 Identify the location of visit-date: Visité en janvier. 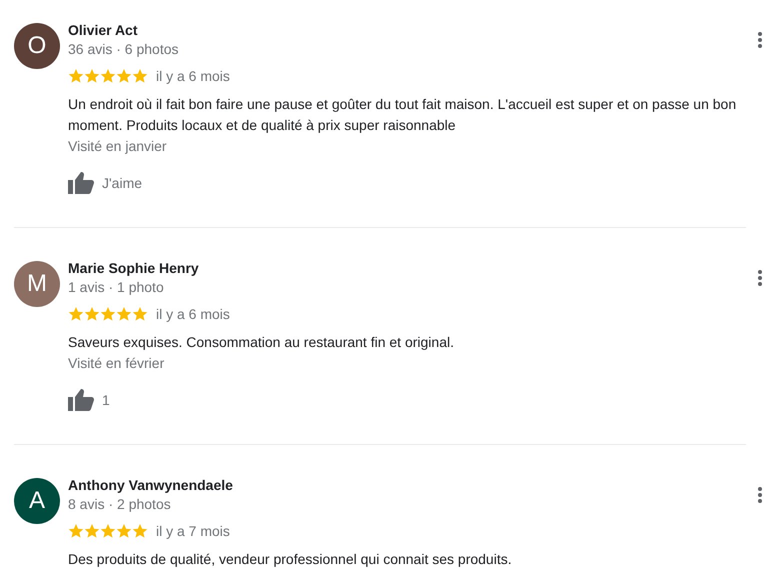
(117, 146).